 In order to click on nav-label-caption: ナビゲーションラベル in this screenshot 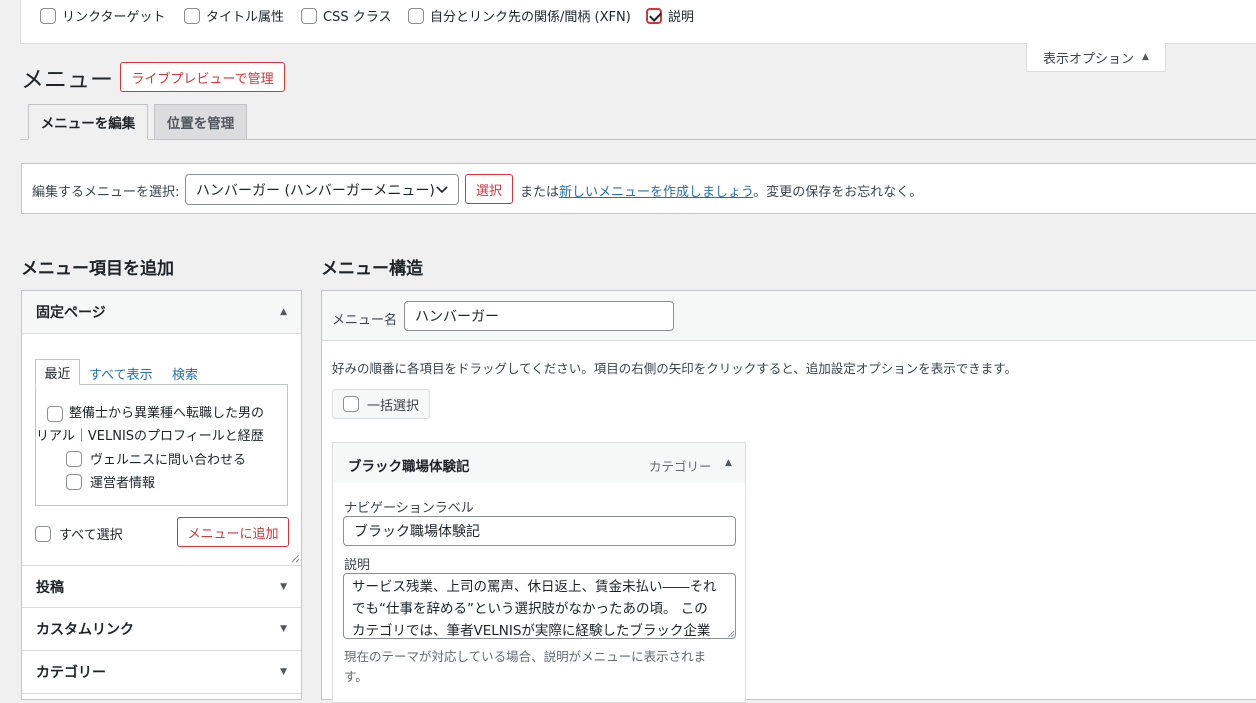, I will do `click(409, 508)`.